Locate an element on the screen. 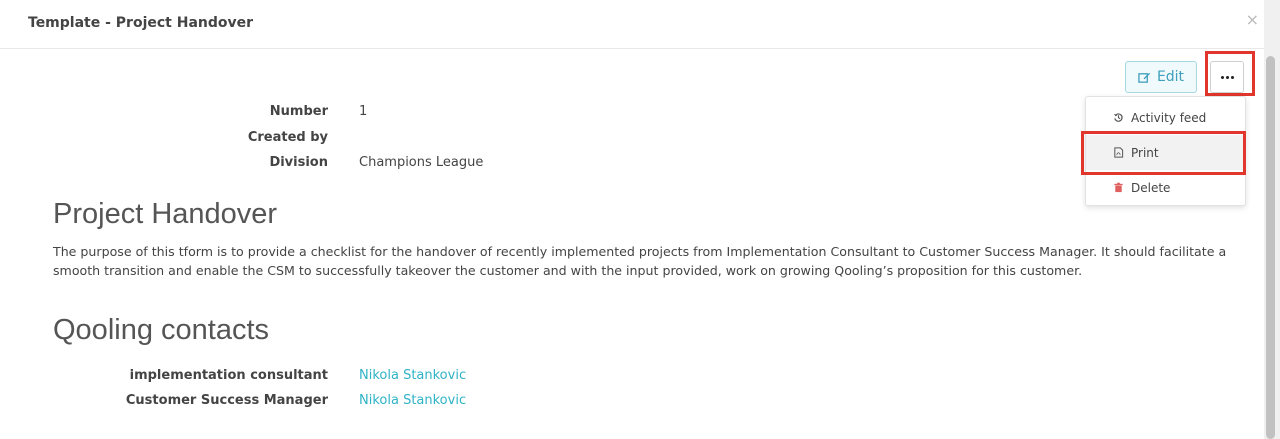 This screenshot has width=1280, height=439. implementation-consultant-label: implementation consultant is located at coordinates (228, 375).